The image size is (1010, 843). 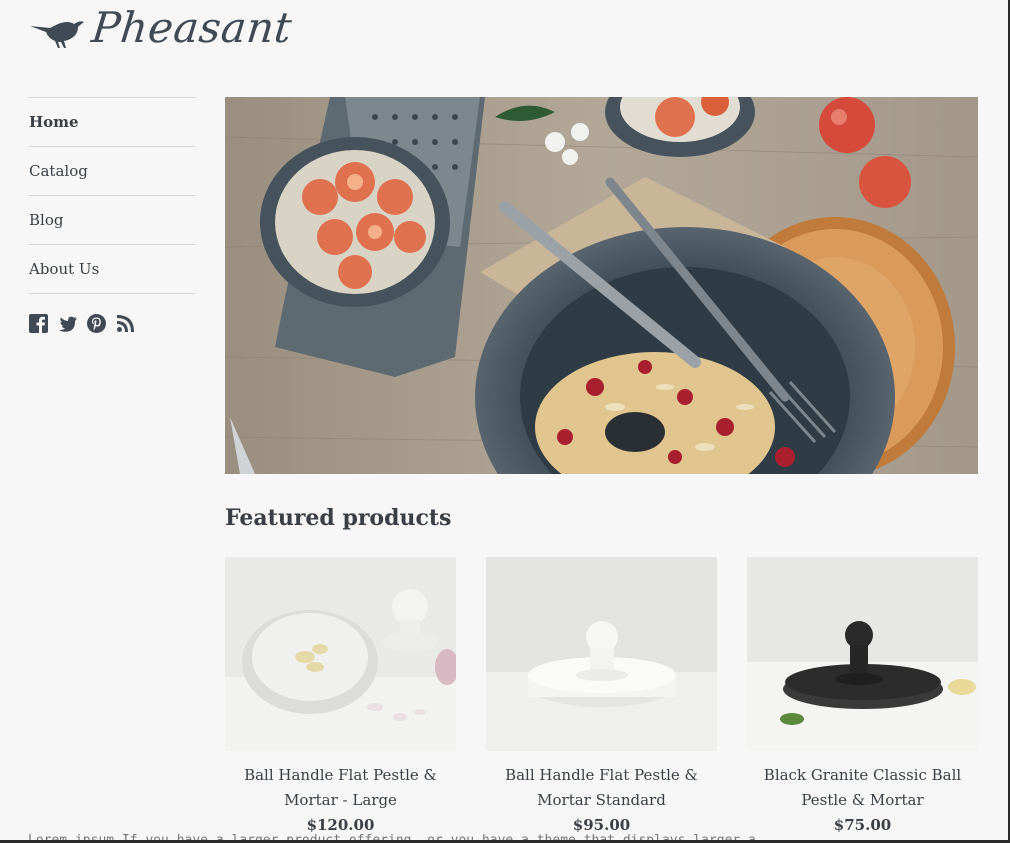 I want to click on sidebar-nav: Home Catalog Blog About Us, so click(x=112, y=215).